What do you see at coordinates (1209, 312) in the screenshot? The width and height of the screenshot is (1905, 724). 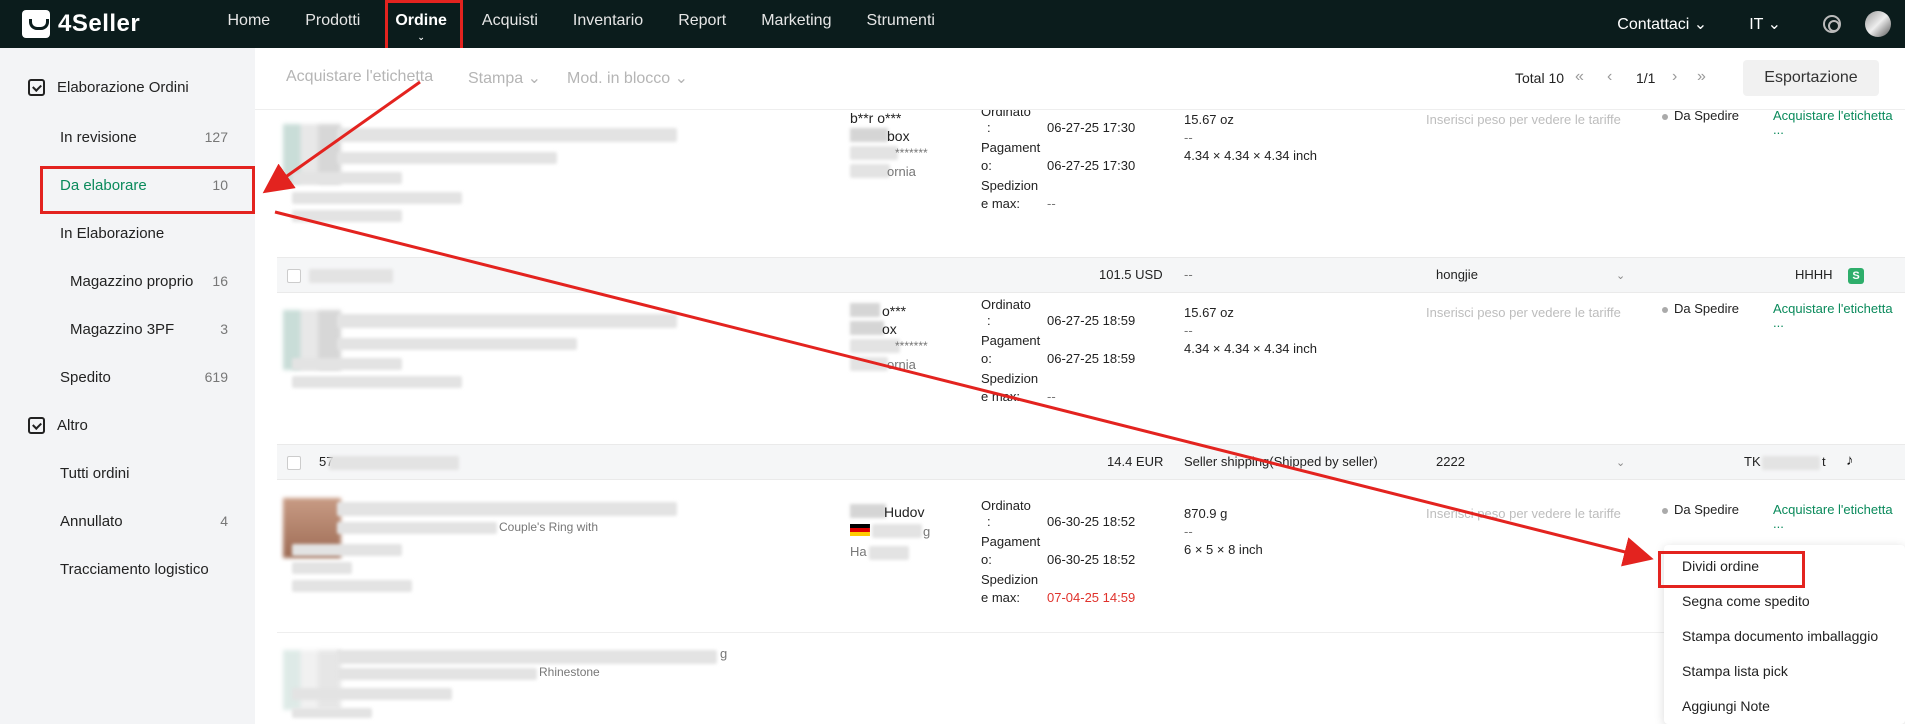 I see `package-weight: 15.67 oz` at bounding box center [1209, 312].